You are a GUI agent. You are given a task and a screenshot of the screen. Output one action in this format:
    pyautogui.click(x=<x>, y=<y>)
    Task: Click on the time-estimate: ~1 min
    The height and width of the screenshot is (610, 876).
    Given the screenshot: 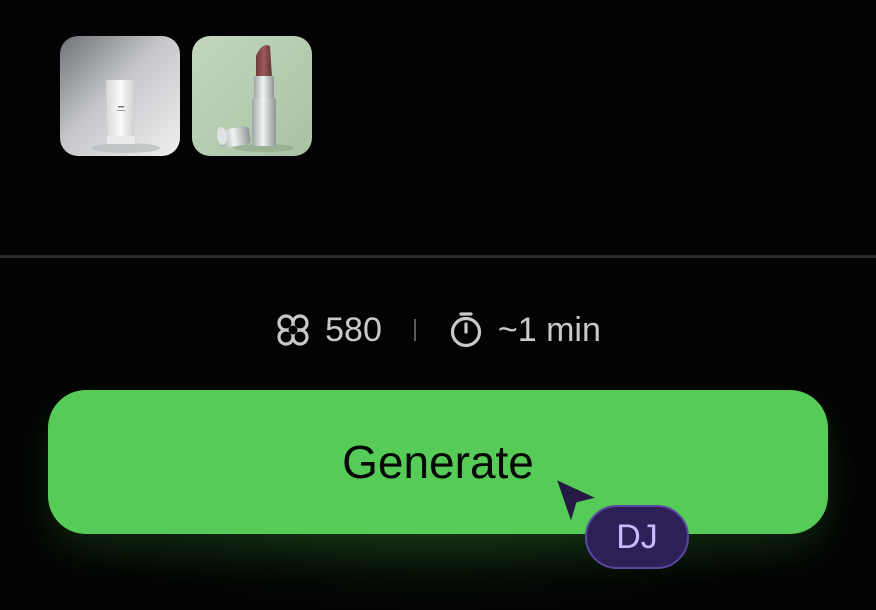 What is the action you would take?
    pyautogui.click(x=524, y=330)
    